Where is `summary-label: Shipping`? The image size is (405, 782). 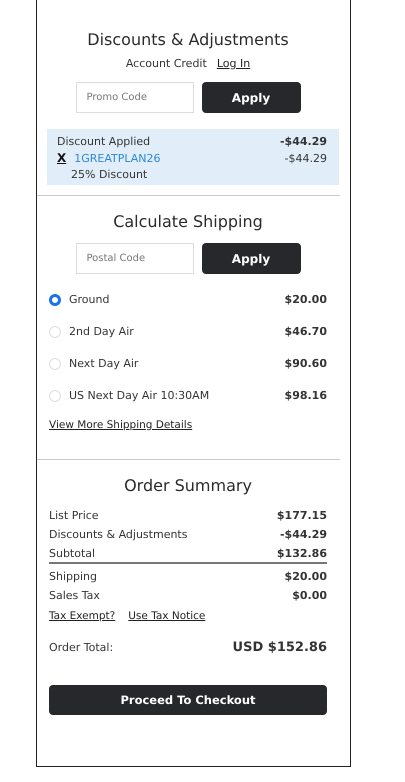
summary-label: Shipping is located at coordinates (73, 576).